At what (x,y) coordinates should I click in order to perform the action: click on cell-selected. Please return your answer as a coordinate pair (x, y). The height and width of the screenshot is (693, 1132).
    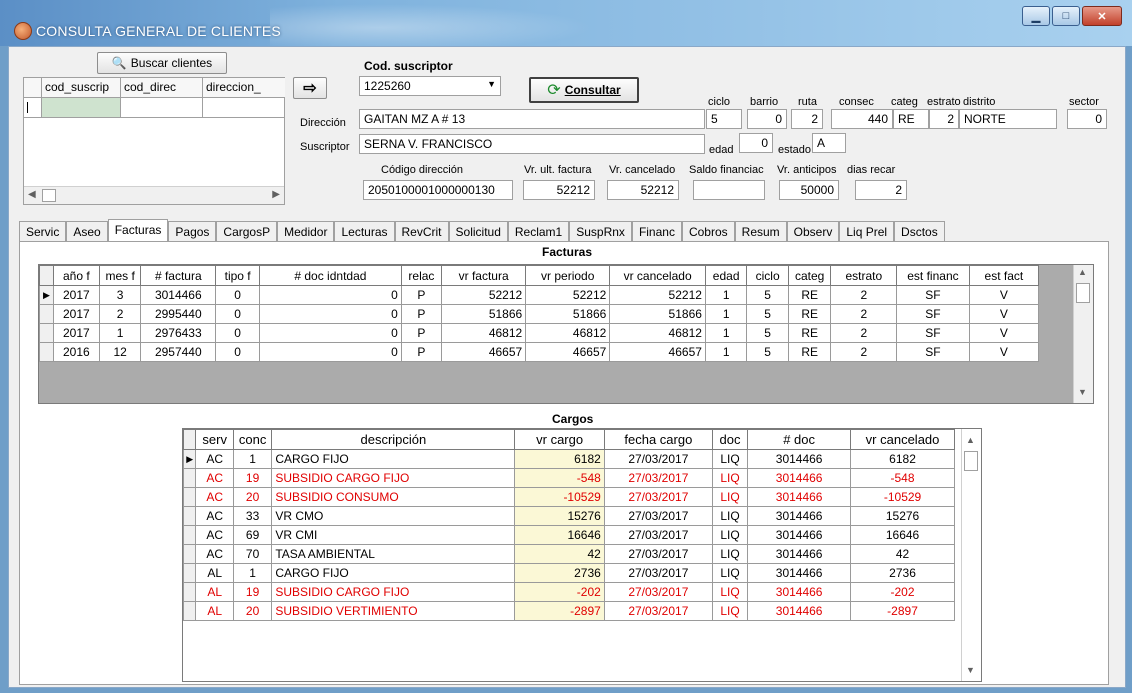
    Looking at the image, I should click on (81, 108).